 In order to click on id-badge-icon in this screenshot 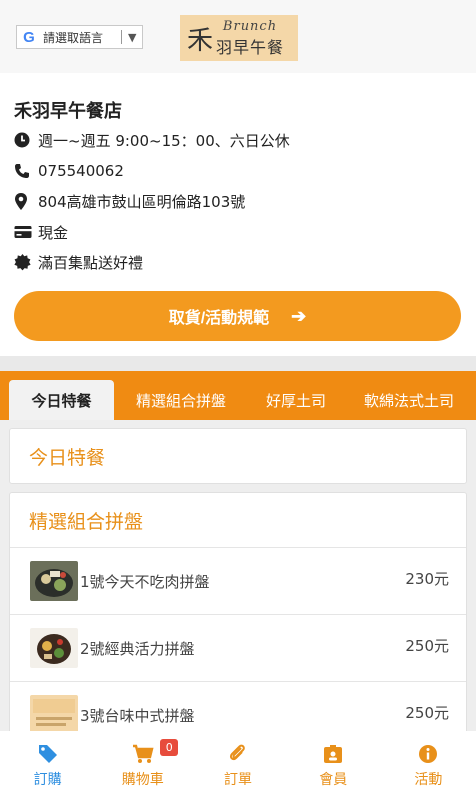, I will do `click(333, 754)`.